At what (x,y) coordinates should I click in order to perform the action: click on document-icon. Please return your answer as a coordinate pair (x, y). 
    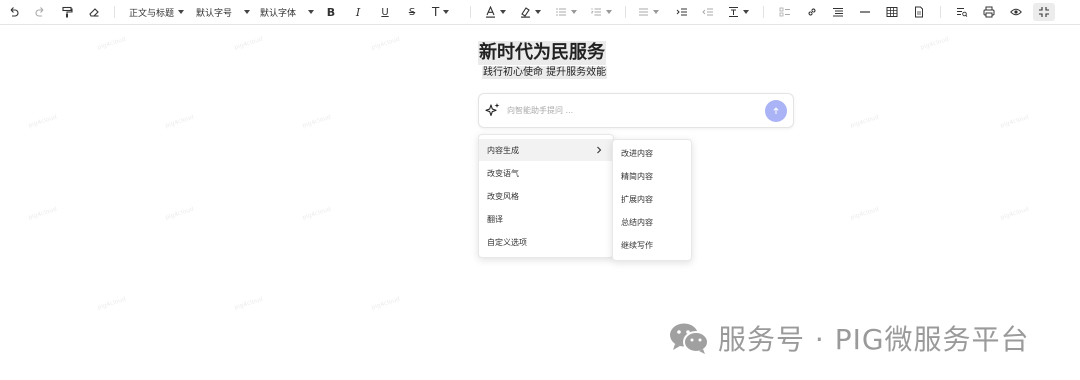
    Looking at the image, I should click on (919, 12).